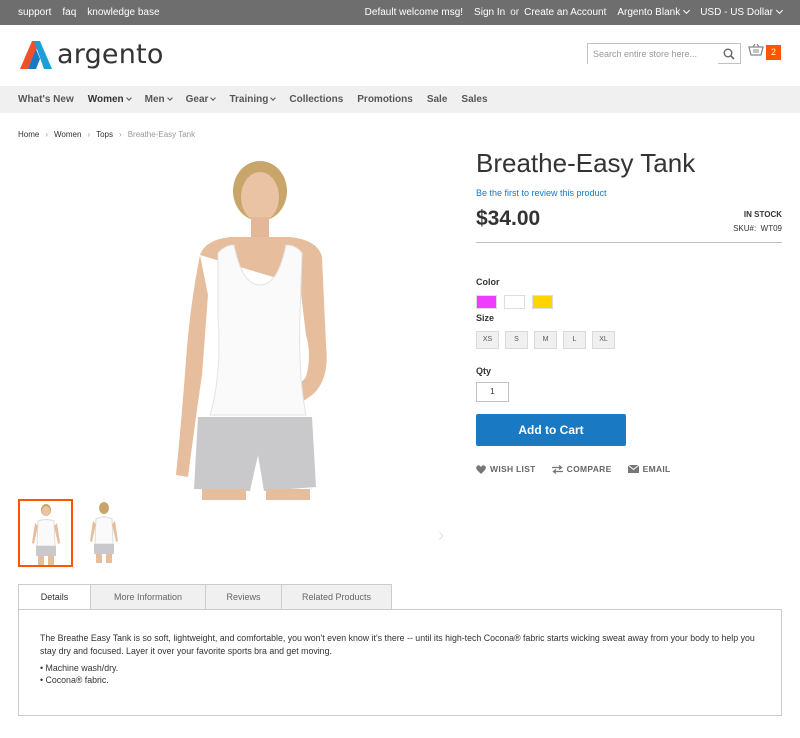  Describe the element at coordinates (565, 12) in the screenshot. I see `create-account-link: Create an Account` at that location.